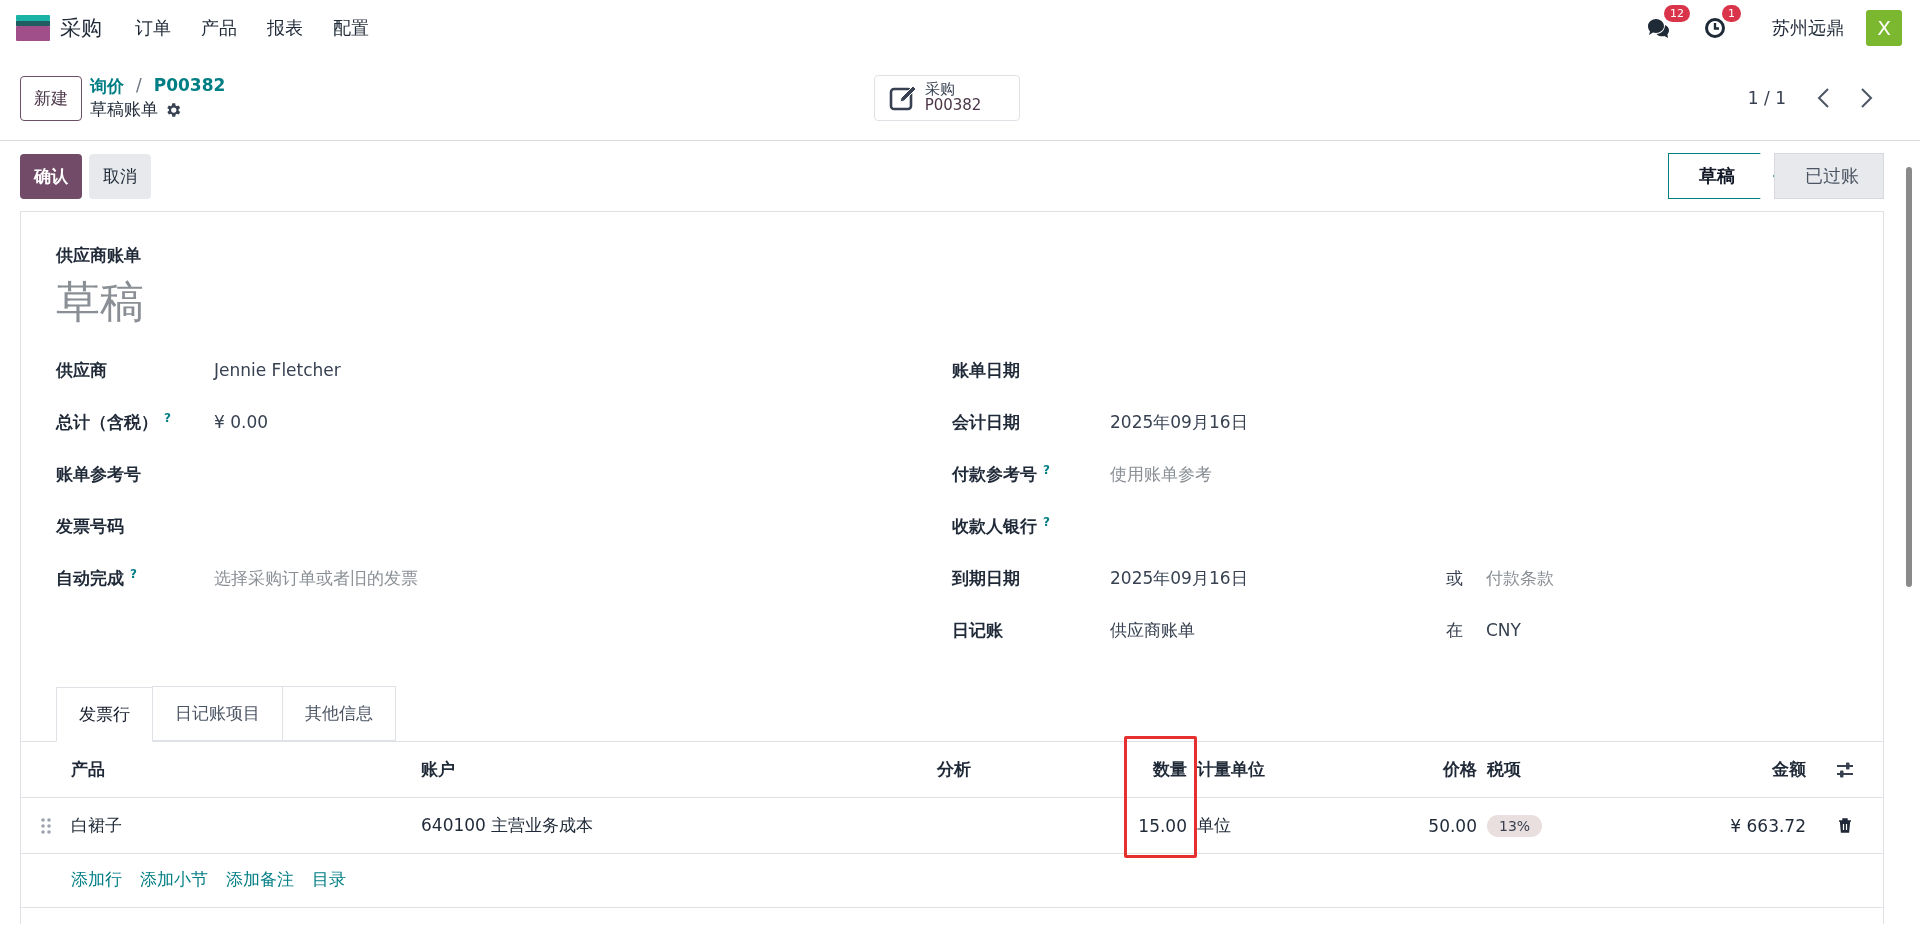  Describe the element at coordinates (174, 879) in the screenshot. I see `add-line-link: 添加小节` at that location.